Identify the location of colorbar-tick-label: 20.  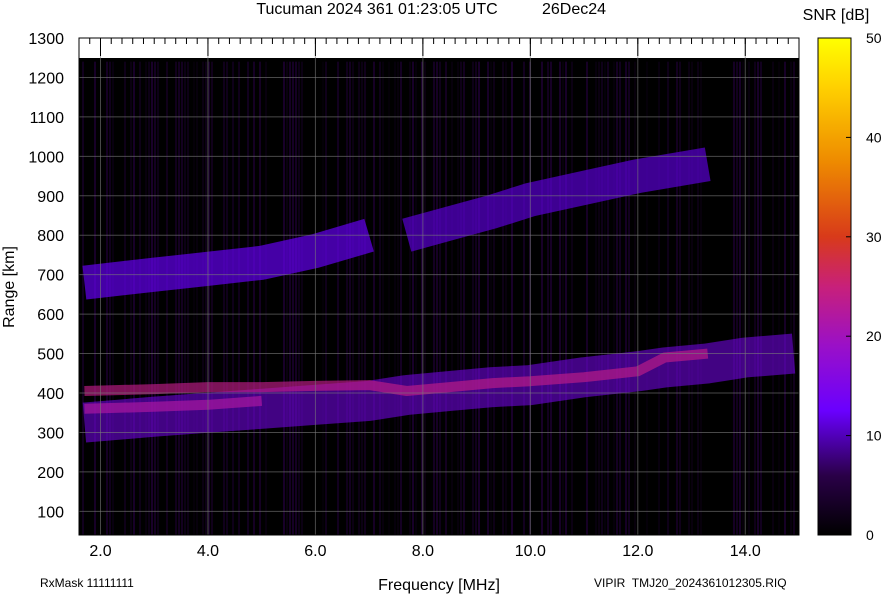
(874, 336).